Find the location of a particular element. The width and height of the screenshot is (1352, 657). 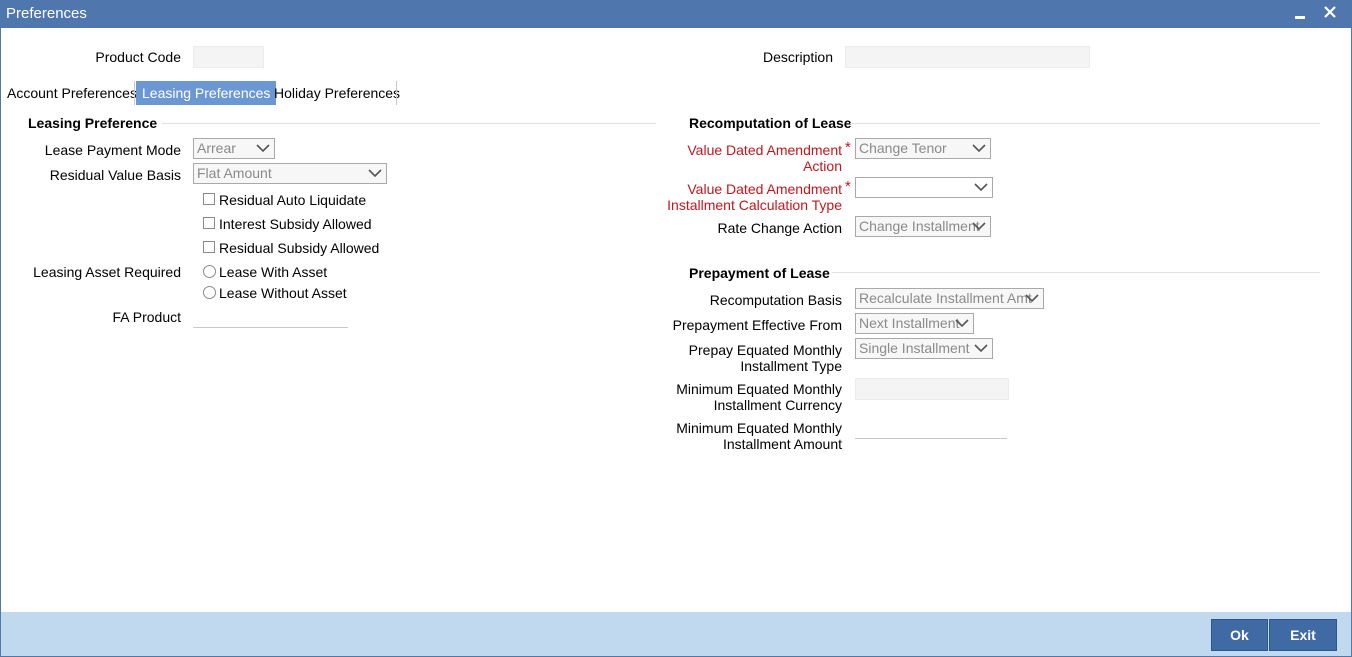

description-label: Description is located at coordinates (797, 57).